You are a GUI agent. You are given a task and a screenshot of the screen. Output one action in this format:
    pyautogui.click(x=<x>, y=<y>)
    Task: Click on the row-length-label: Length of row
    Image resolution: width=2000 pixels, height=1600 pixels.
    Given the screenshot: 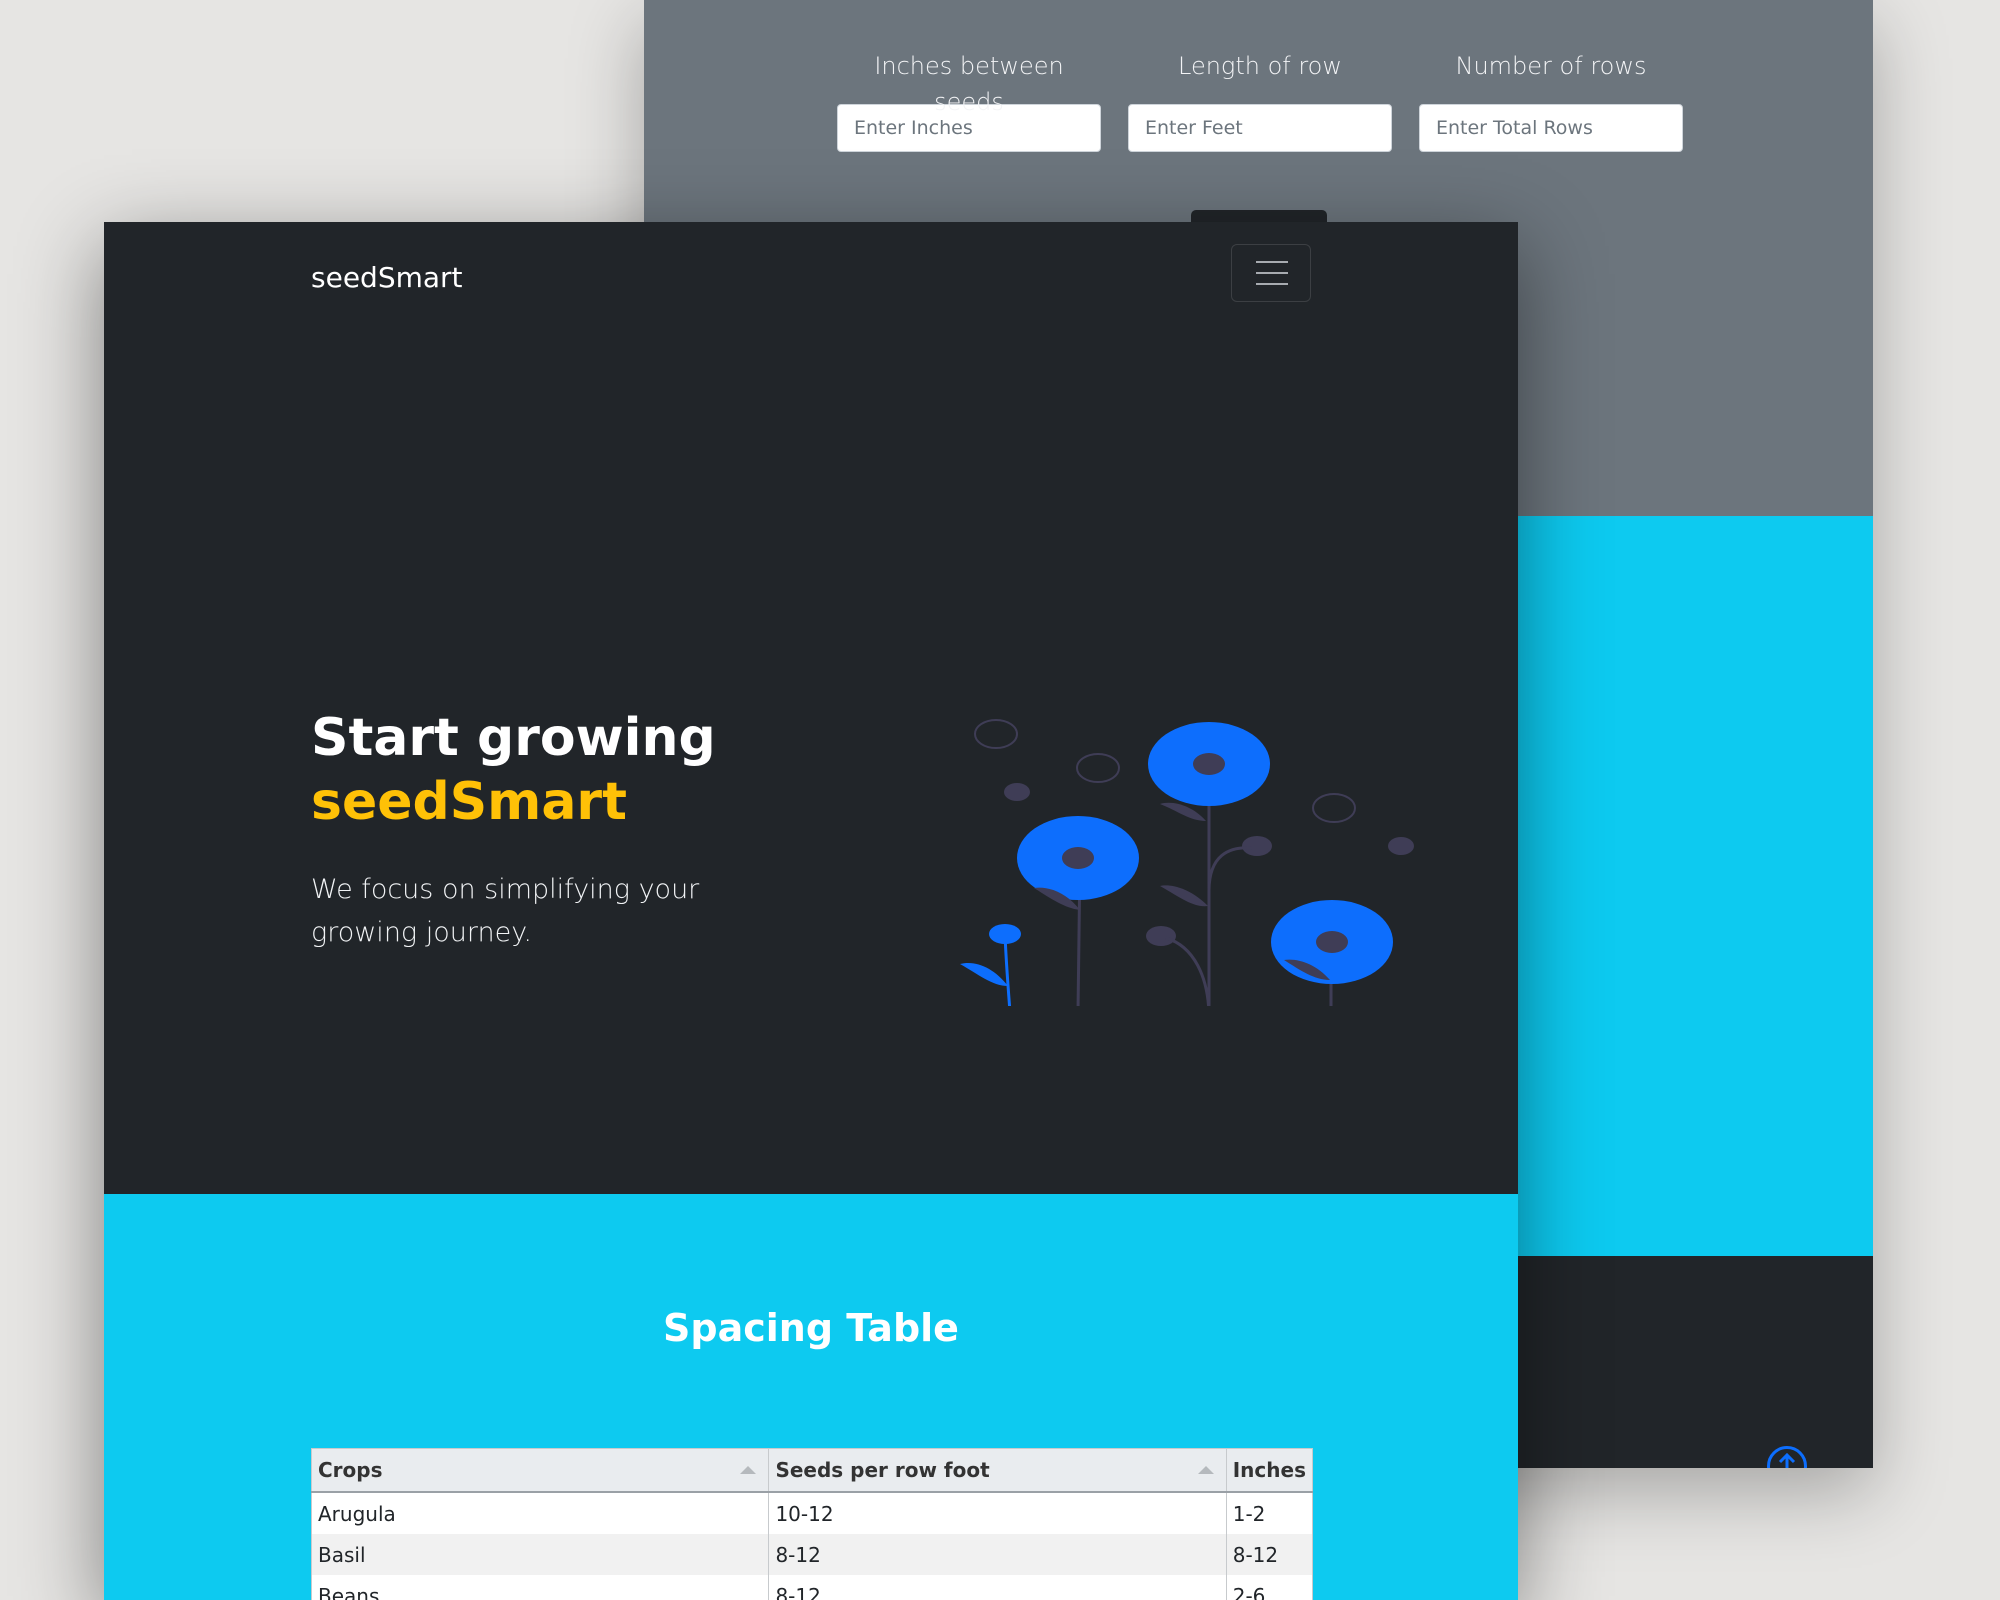 What is the action you would take?
    pyautogui.click(x=1260, y=66)
    